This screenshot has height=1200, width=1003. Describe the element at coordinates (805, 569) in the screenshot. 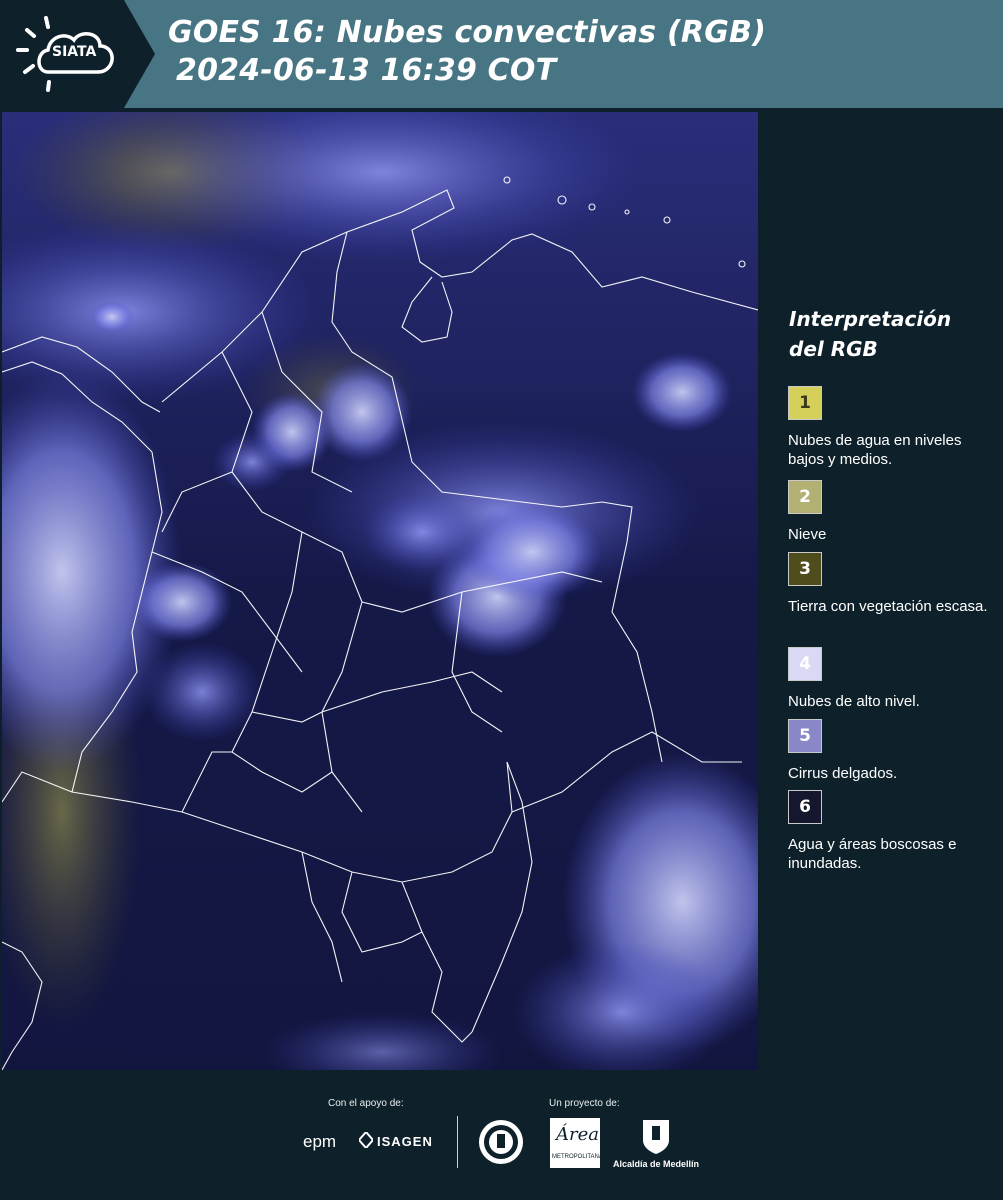

I see `legend-swatch-3: 3` at that location.